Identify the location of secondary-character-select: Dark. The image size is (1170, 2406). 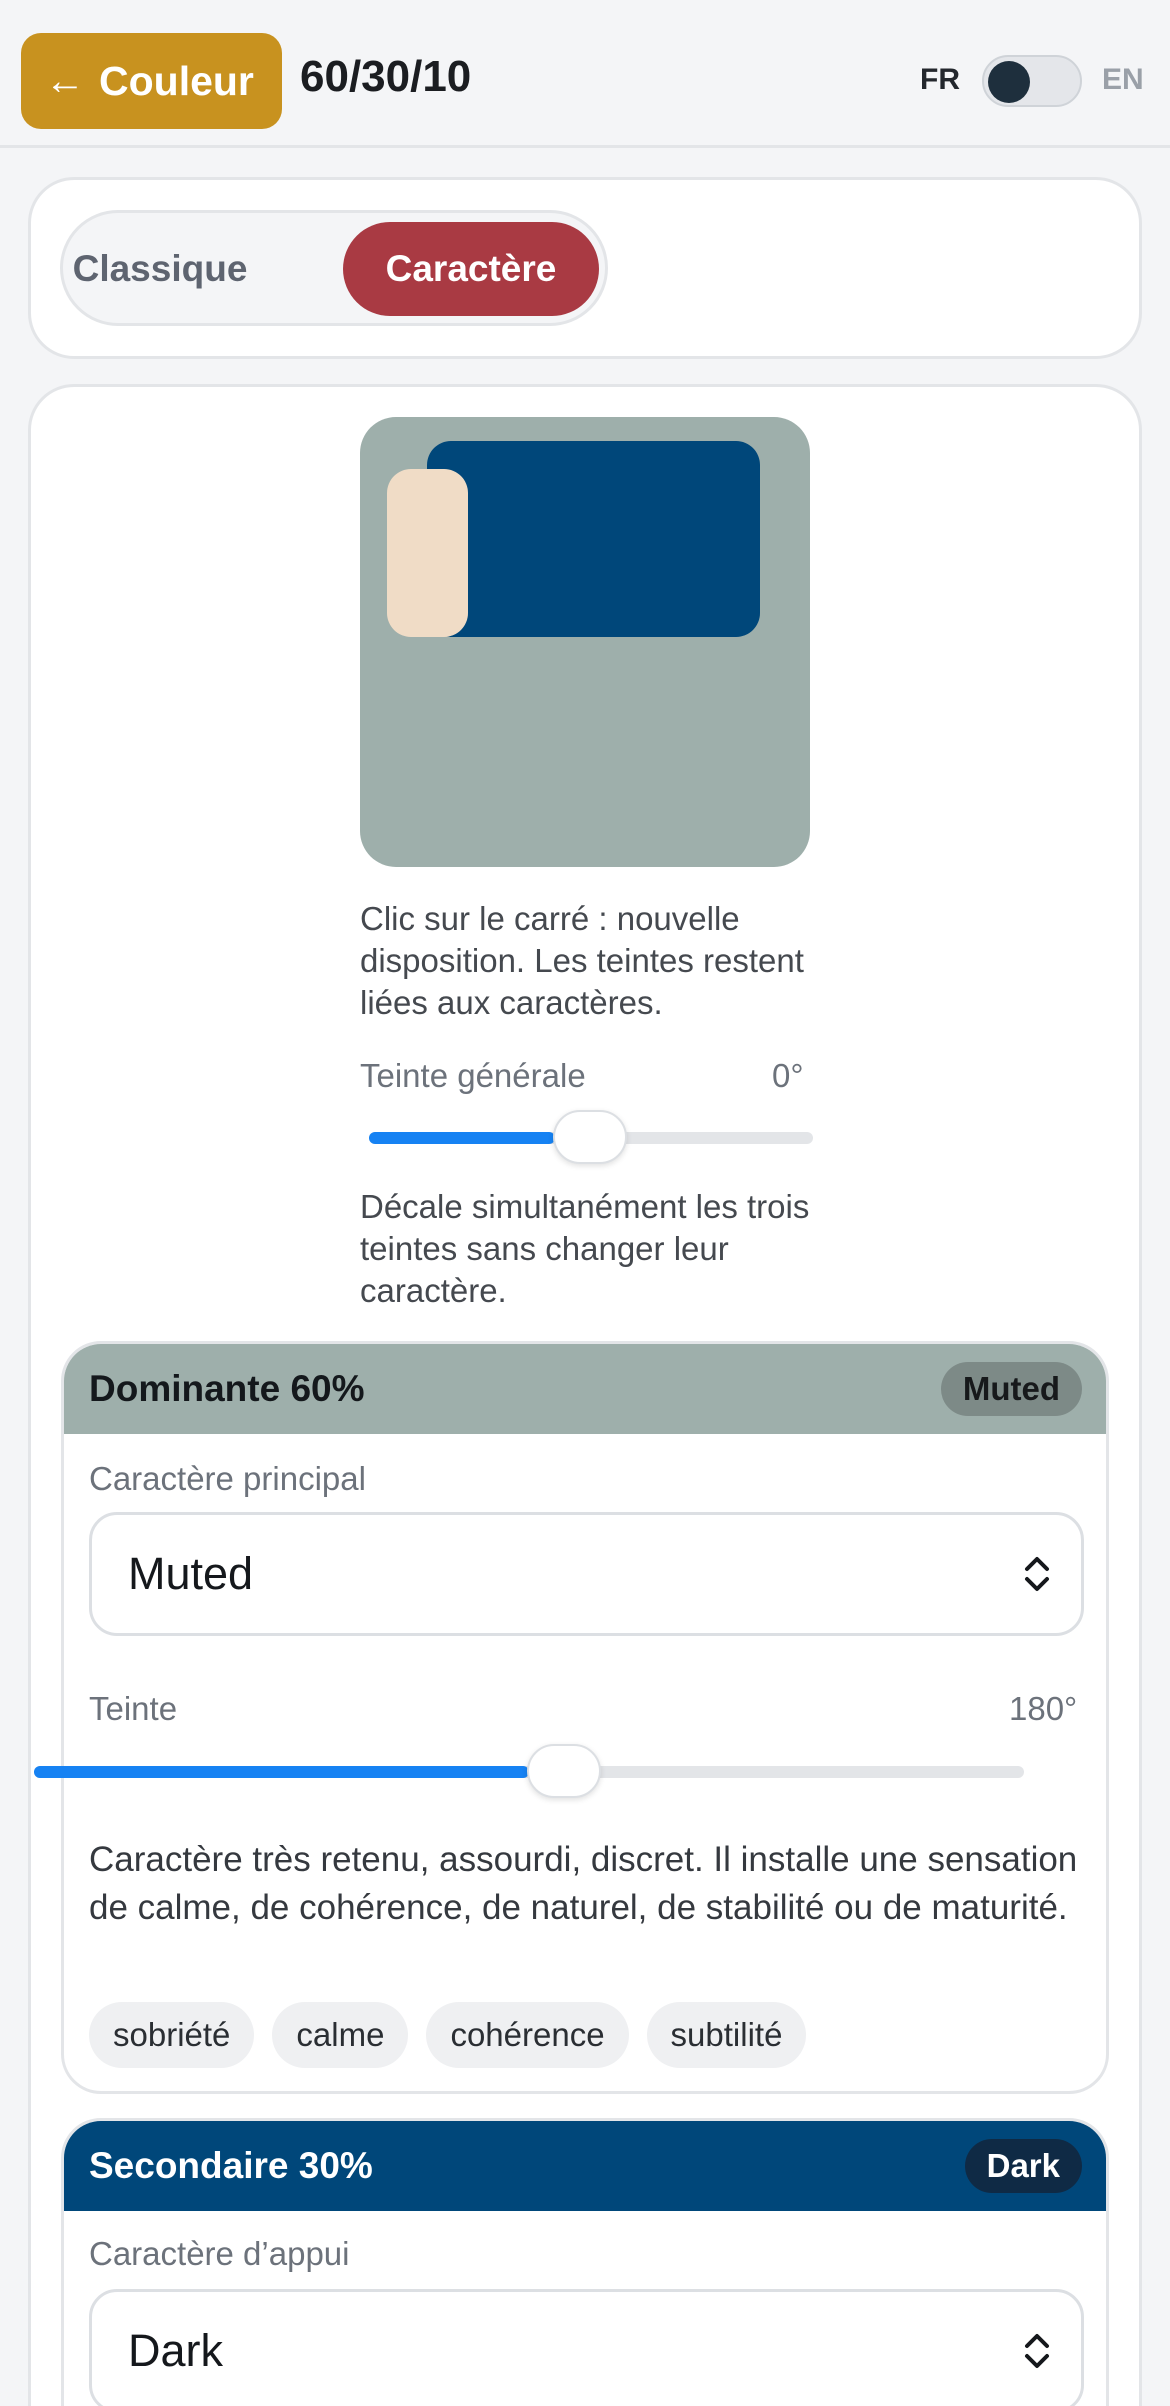
(586, 2347).